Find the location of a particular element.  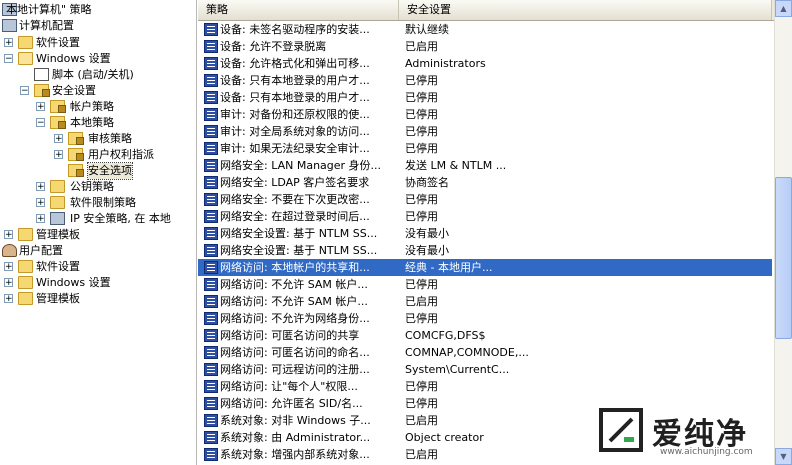

table-row: 审计: 对备份和还原权限的使... 已停用 is located at coordinates (485, 114).